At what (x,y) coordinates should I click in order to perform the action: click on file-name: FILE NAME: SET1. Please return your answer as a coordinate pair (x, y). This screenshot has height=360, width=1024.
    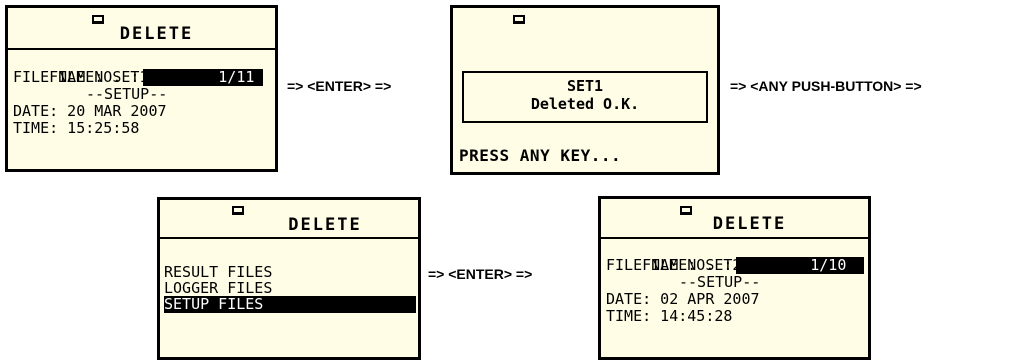
    Looking at the image, I should click on (81, 77).